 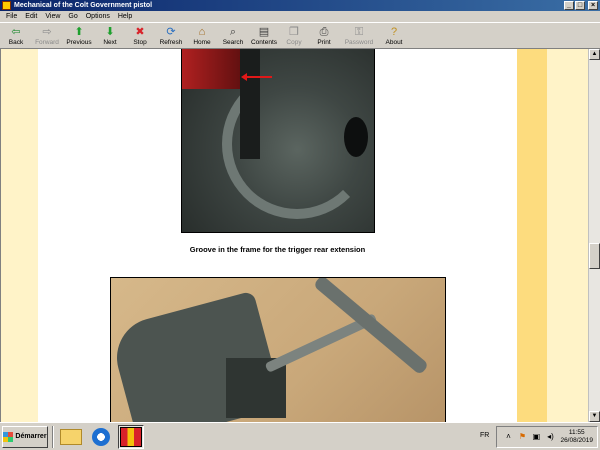 What do you see at coordinates (484, 435) in the screenshot?
I see `language-indicator: FR` at bounding box center [484, 435].